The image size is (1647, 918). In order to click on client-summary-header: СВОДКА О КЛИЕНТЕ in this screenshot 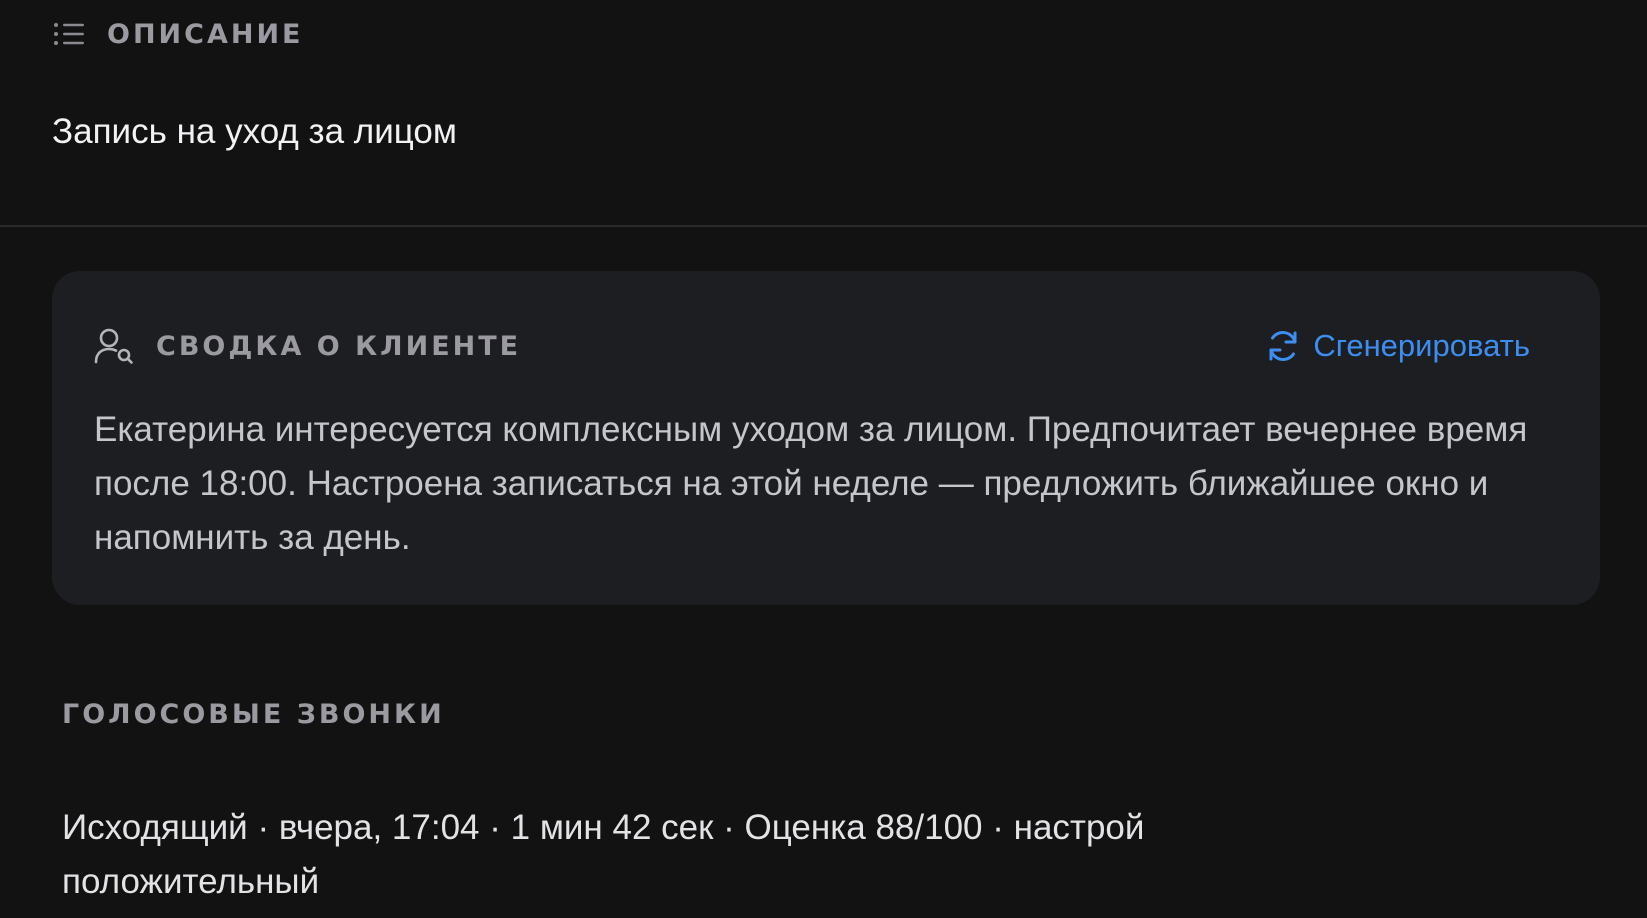, I will do `click(307, 346)`.